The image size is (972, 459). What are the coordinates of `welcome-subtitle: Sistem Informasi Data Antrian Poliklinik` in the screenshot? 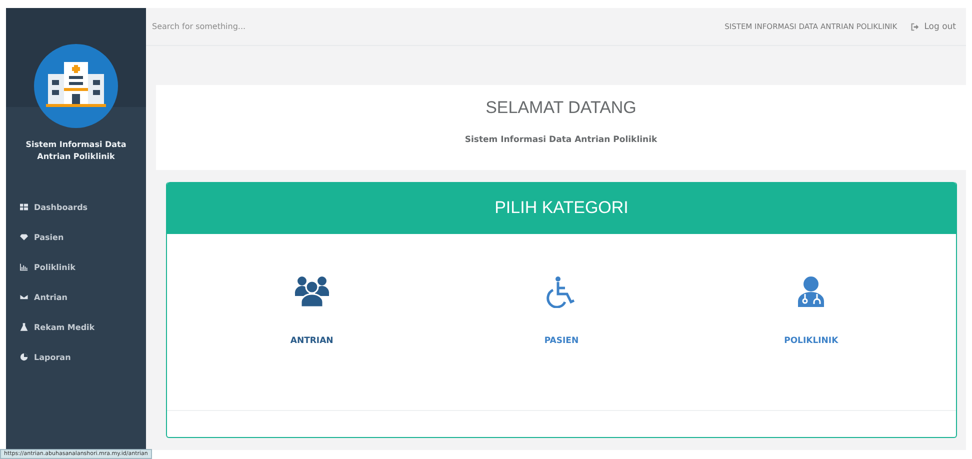 It's located at (561, 140).